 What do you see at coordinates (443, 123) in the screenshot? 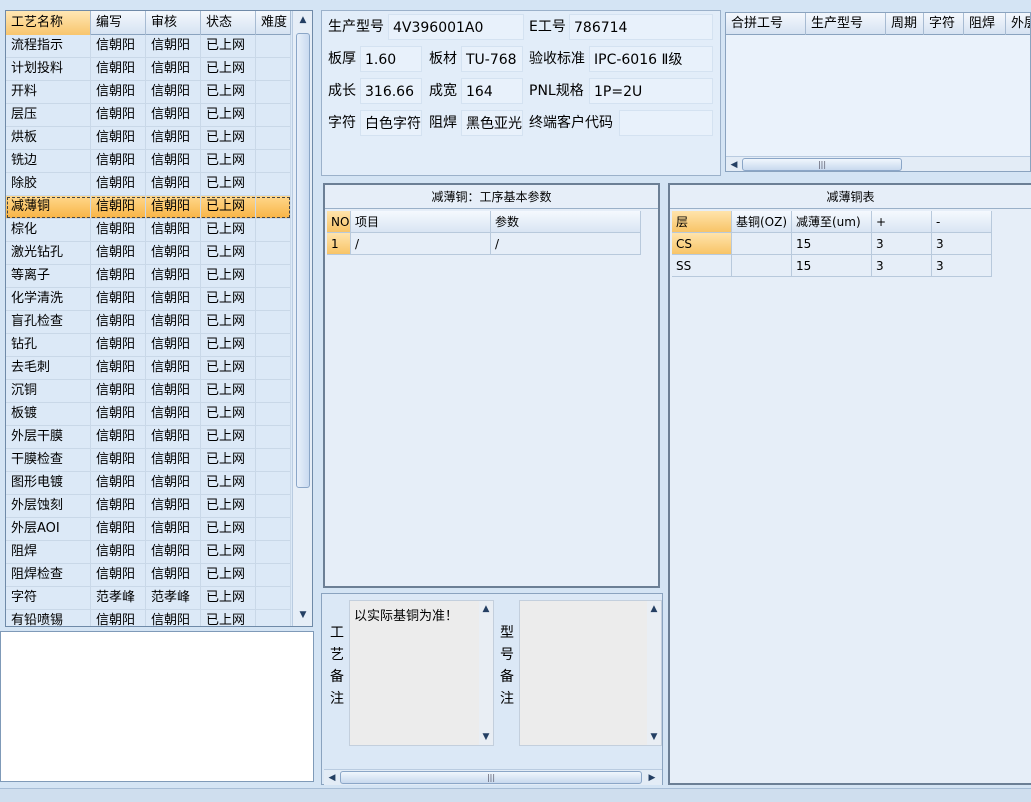
I see `mask-label: 阻焊` at bounding box center [443, 123].